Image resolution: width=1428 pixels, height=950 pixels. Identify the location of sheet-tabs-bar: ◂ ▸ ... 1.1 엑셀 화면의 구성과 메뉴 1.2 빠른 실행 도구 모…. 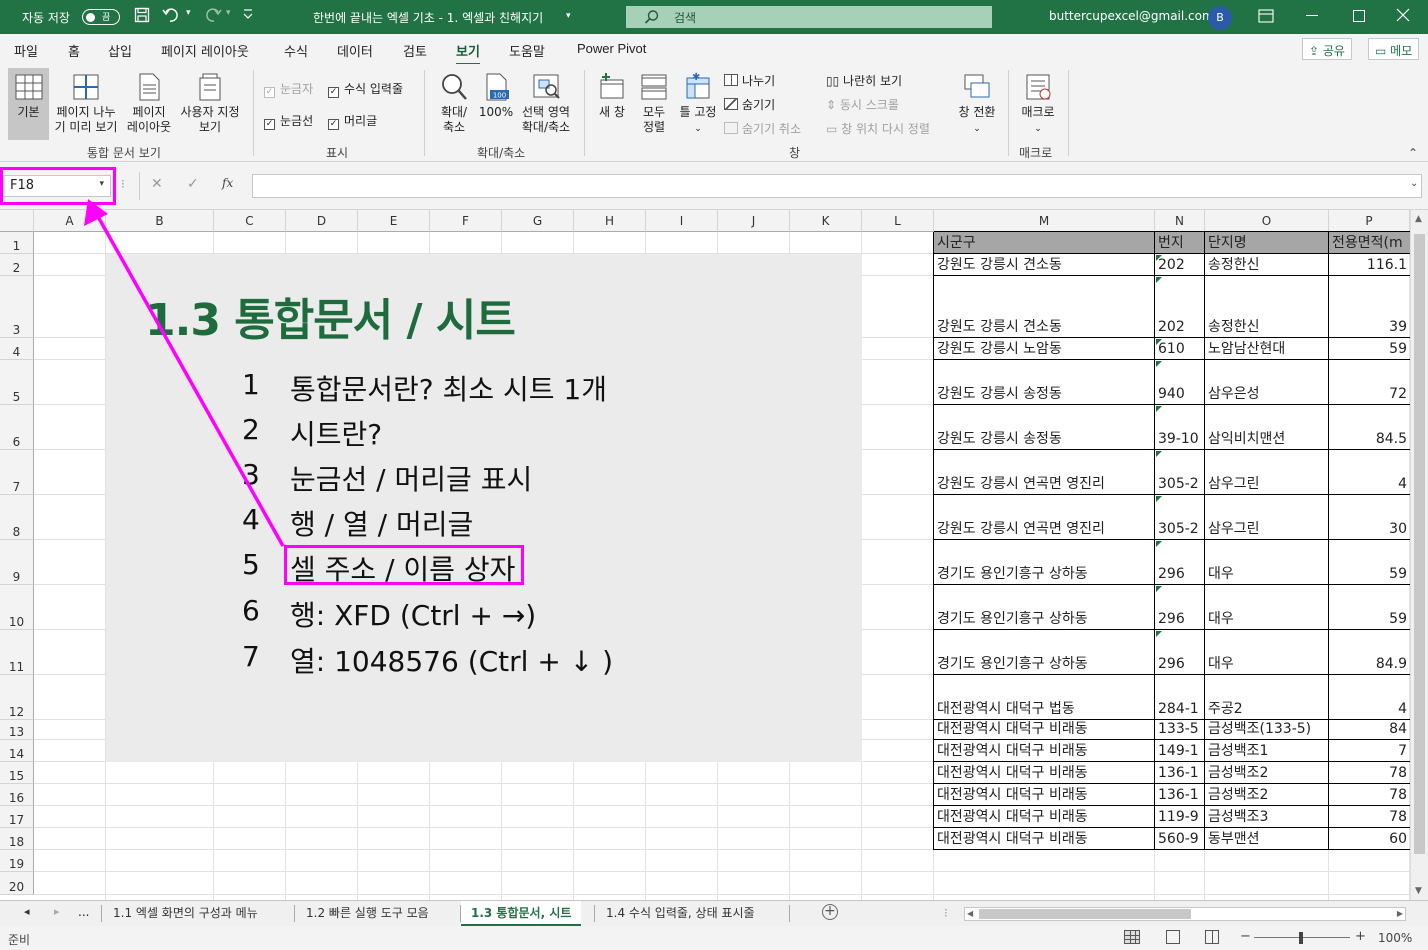
(714, 913).